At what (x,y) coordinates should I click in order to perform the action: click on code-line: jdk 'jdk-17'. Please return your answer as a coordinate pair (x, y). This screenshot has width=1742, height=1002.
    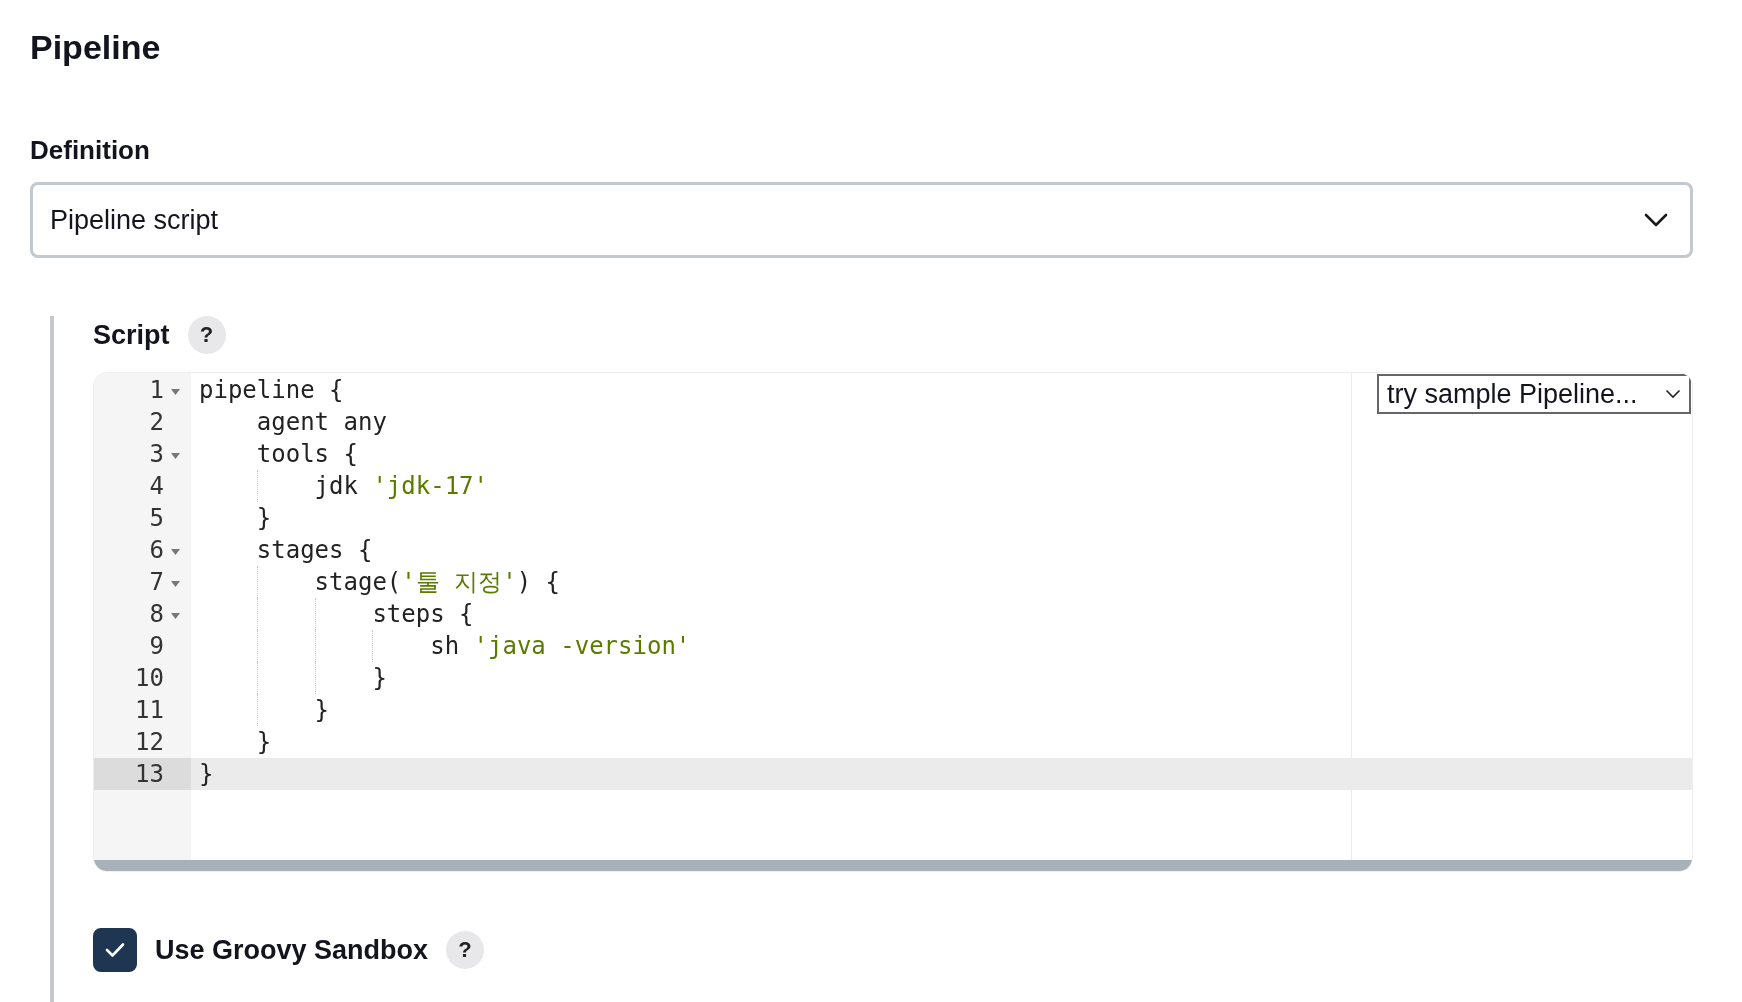
    Looking at the image, I should click on (400, 486).